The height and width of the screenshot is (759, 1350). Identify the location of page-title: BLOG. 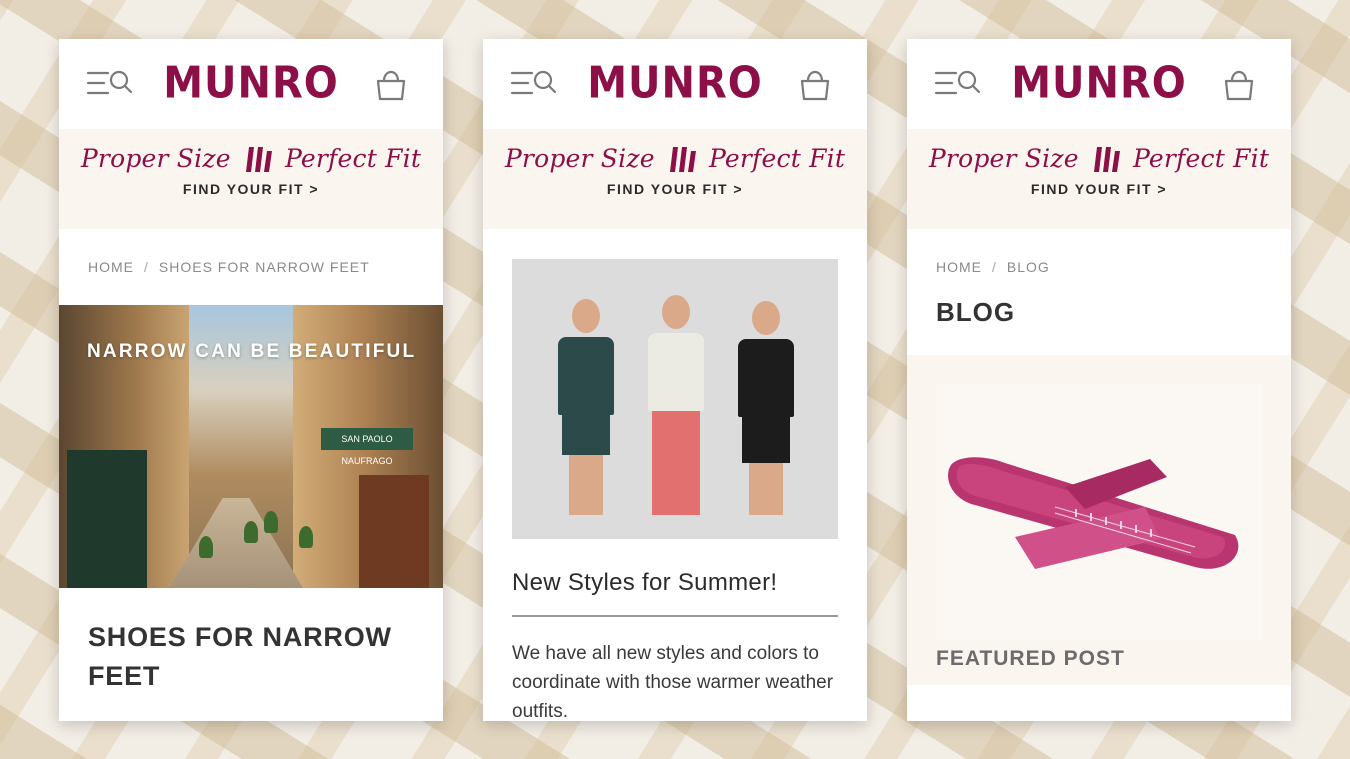
(976, 312).